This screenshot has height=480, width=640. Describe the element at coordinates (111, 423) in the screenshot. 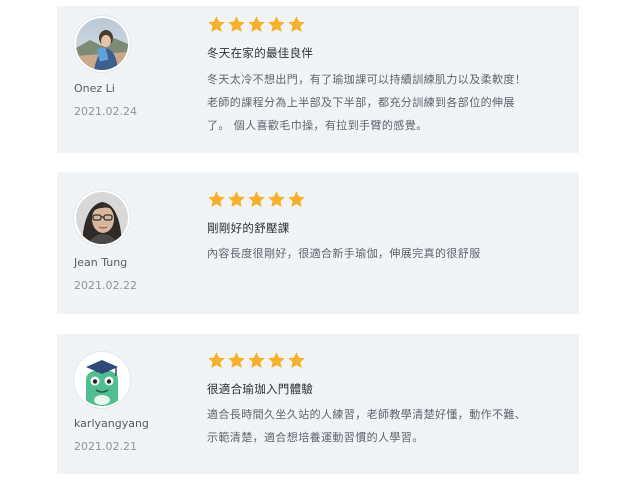

I see `reviewer-name: karlyangyang` at that location.